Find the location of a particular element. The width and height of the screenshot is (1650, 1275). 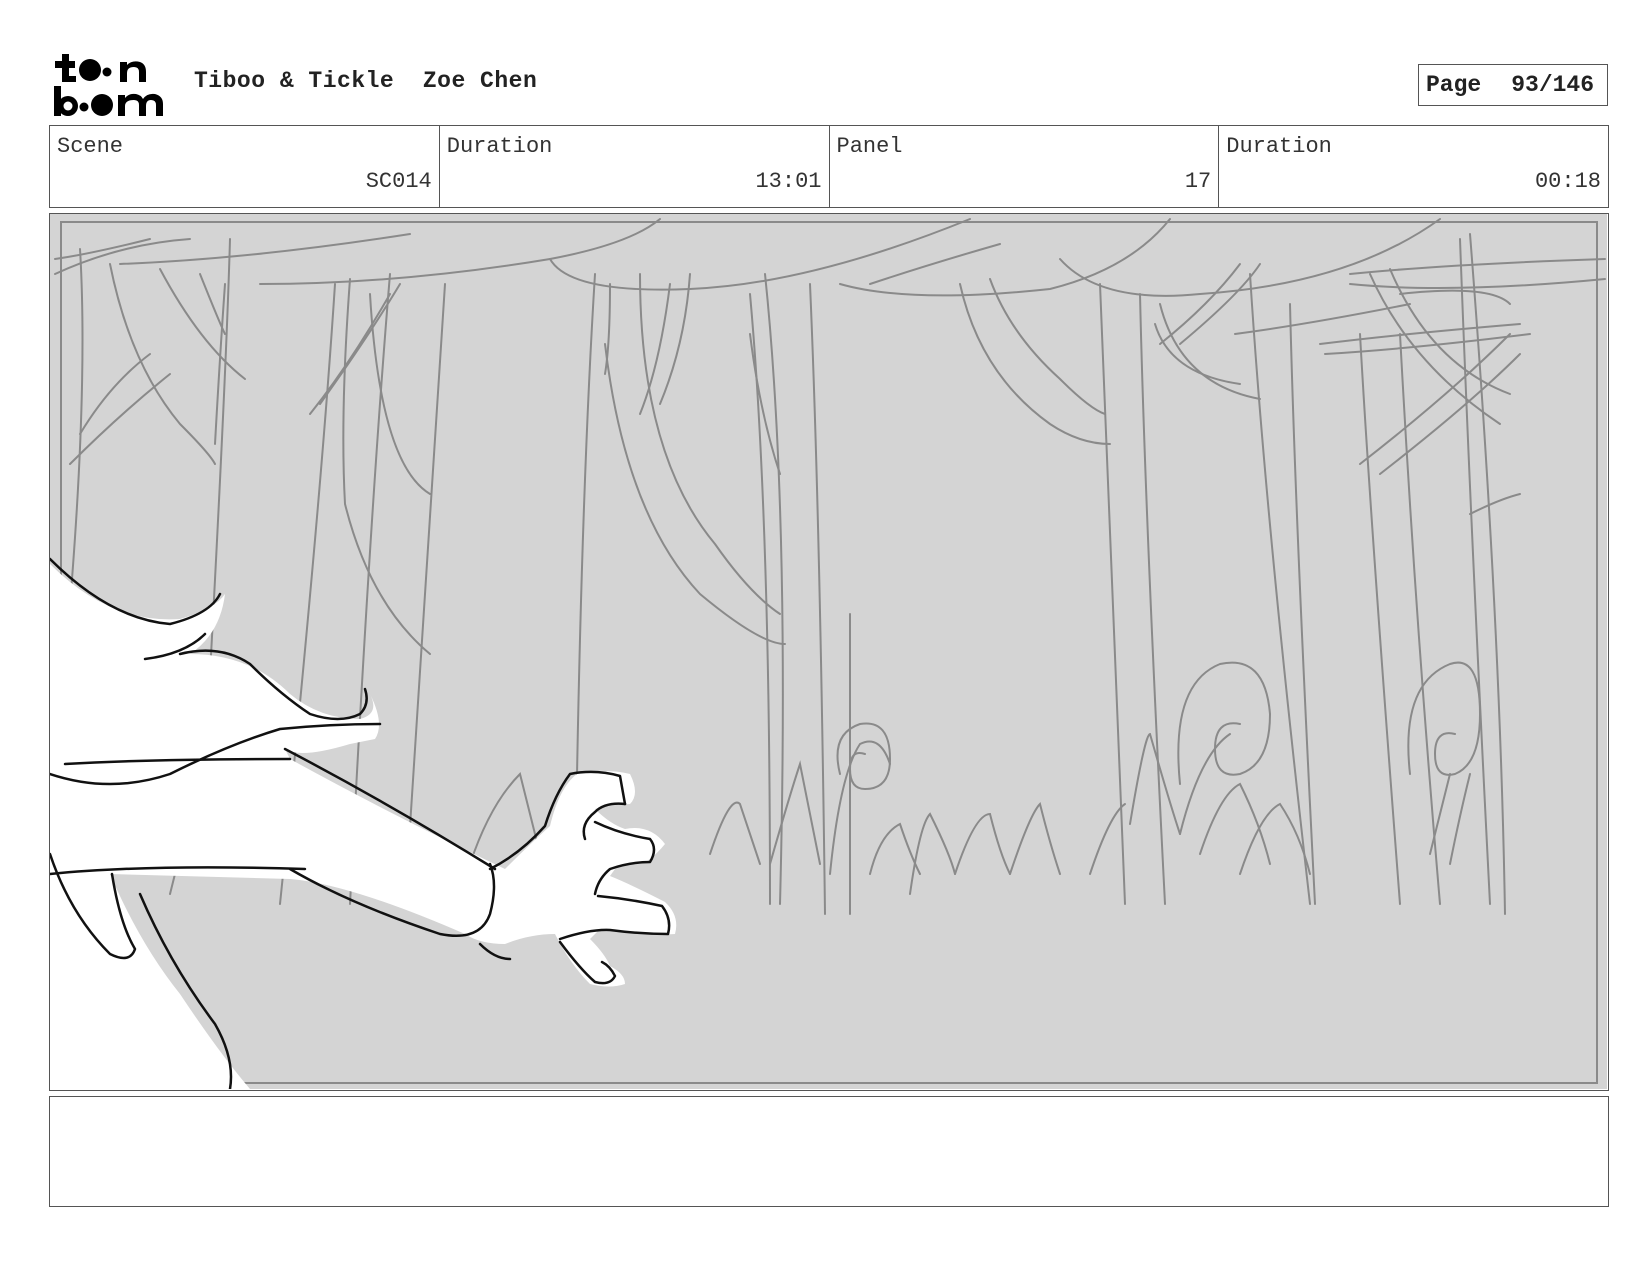

notes-area is located at coordinates (829, 1151).